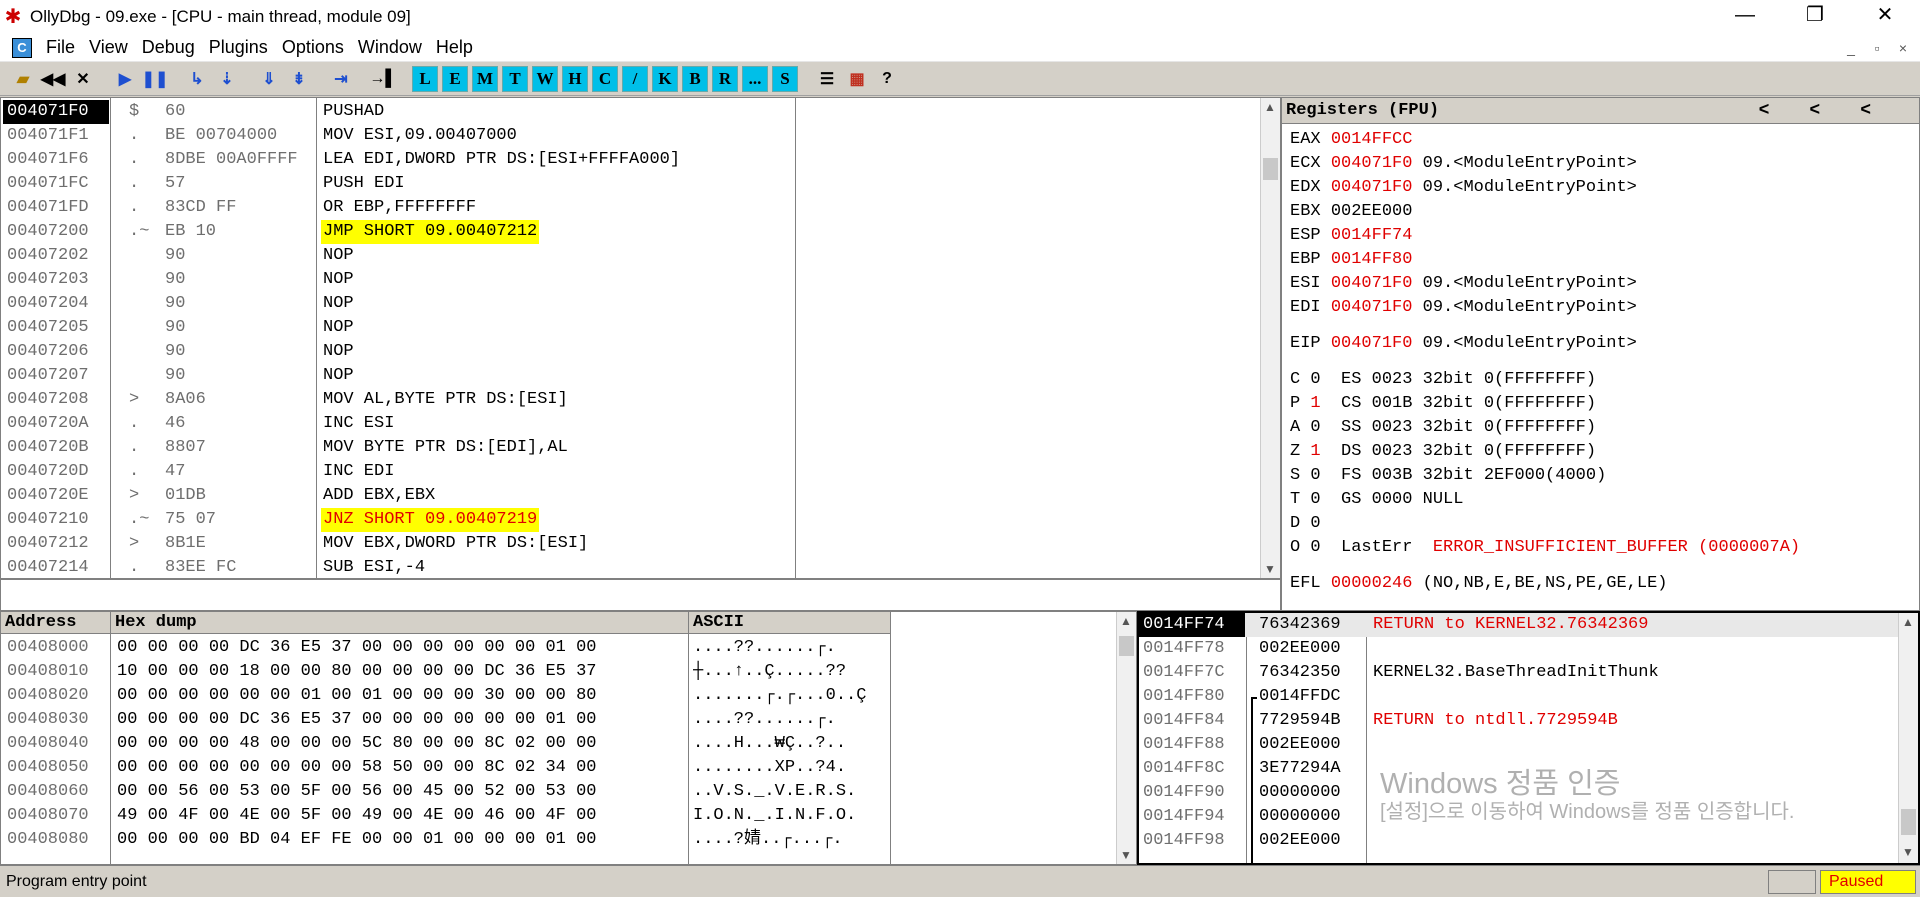 This screenshot has width=1920, height=897. I want to click on colors-icon: ▦, so click(857, 79).